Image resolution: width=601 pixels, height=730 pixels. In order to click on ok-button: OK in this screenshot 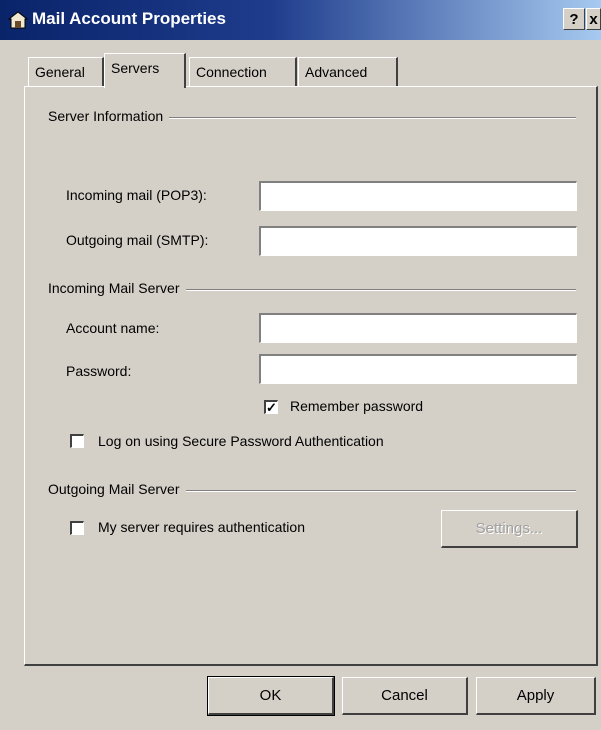, I will do `click(271, 696)`.